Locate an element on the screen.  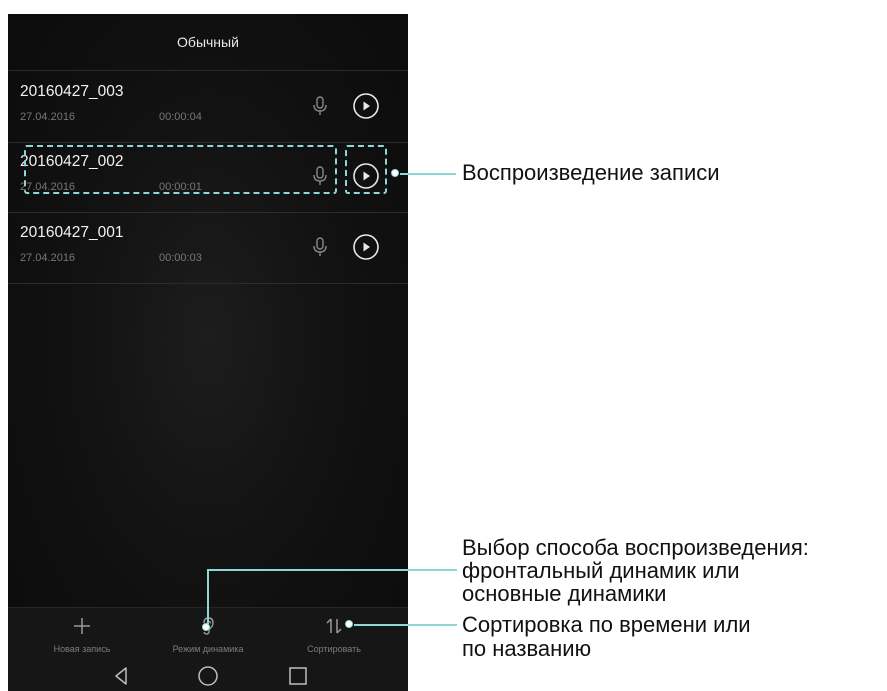
sort-label: Сортировать is located at coordinates (334, 649).